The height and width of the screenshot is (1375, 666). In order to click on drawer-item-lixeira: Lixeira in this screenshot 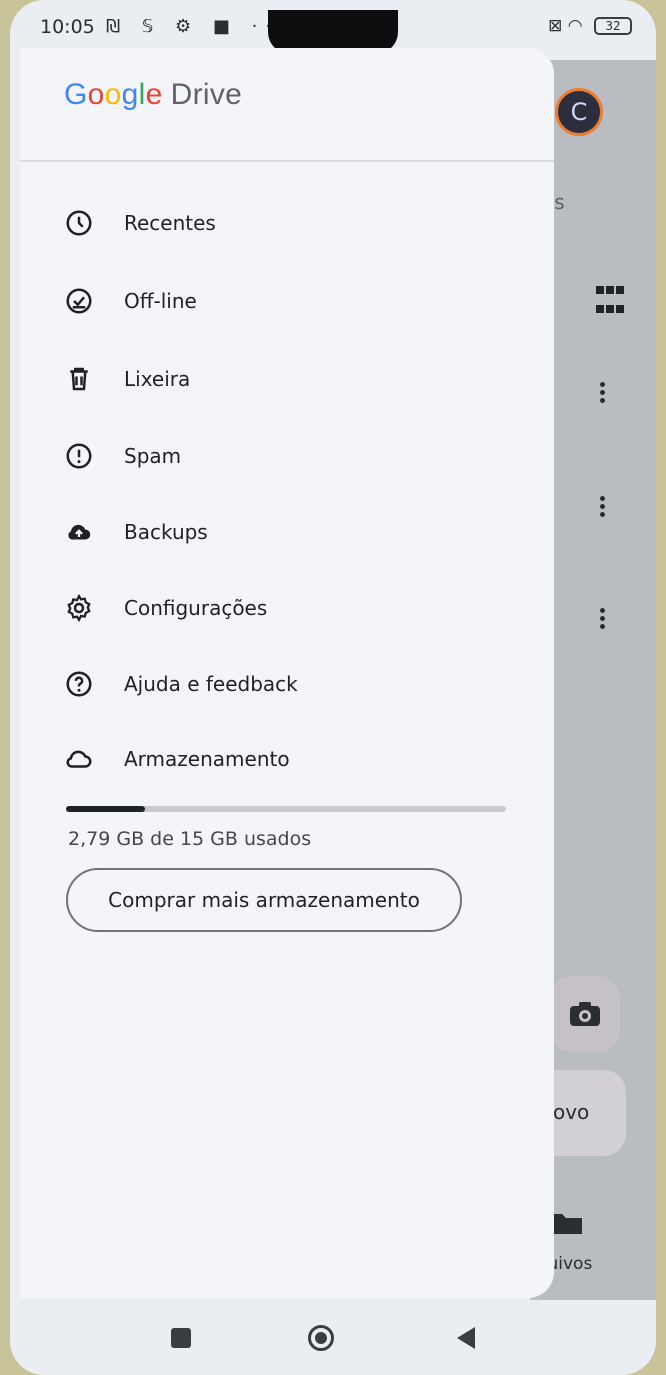, I will do `click(127, 379)`.